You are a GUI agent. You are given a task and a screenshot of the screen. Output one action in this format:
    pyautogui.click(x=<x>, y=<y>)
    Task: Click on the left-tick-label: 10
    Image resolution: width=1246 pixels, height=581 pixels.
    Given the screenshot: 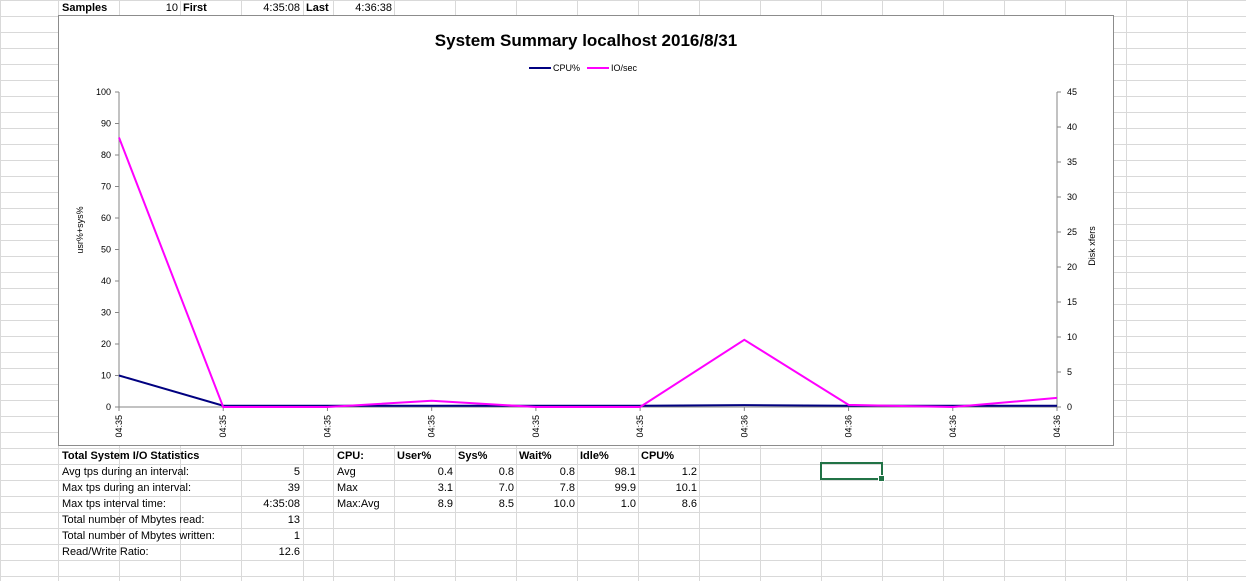 What is the action you would take?
    pyautogui.click(x=106, y=376)
    